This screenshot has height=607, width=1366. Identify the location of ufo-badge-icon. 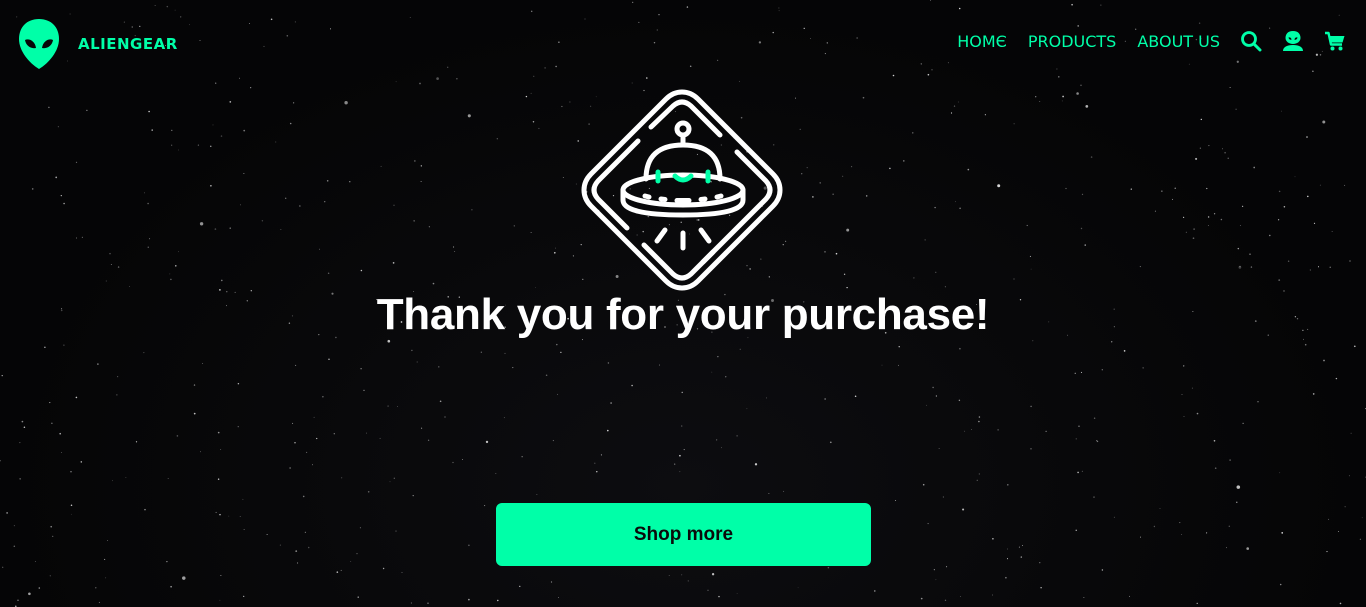
(682, 190).